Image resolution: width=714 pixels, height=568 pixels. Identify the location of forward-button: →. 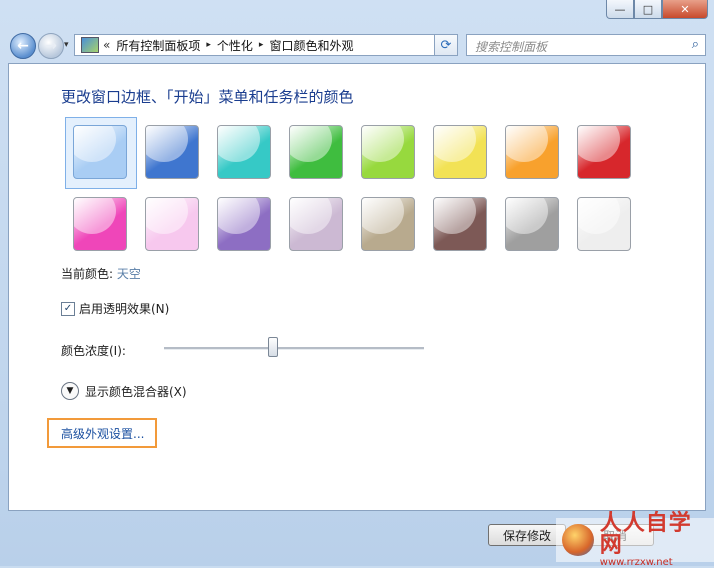
(51, 46).